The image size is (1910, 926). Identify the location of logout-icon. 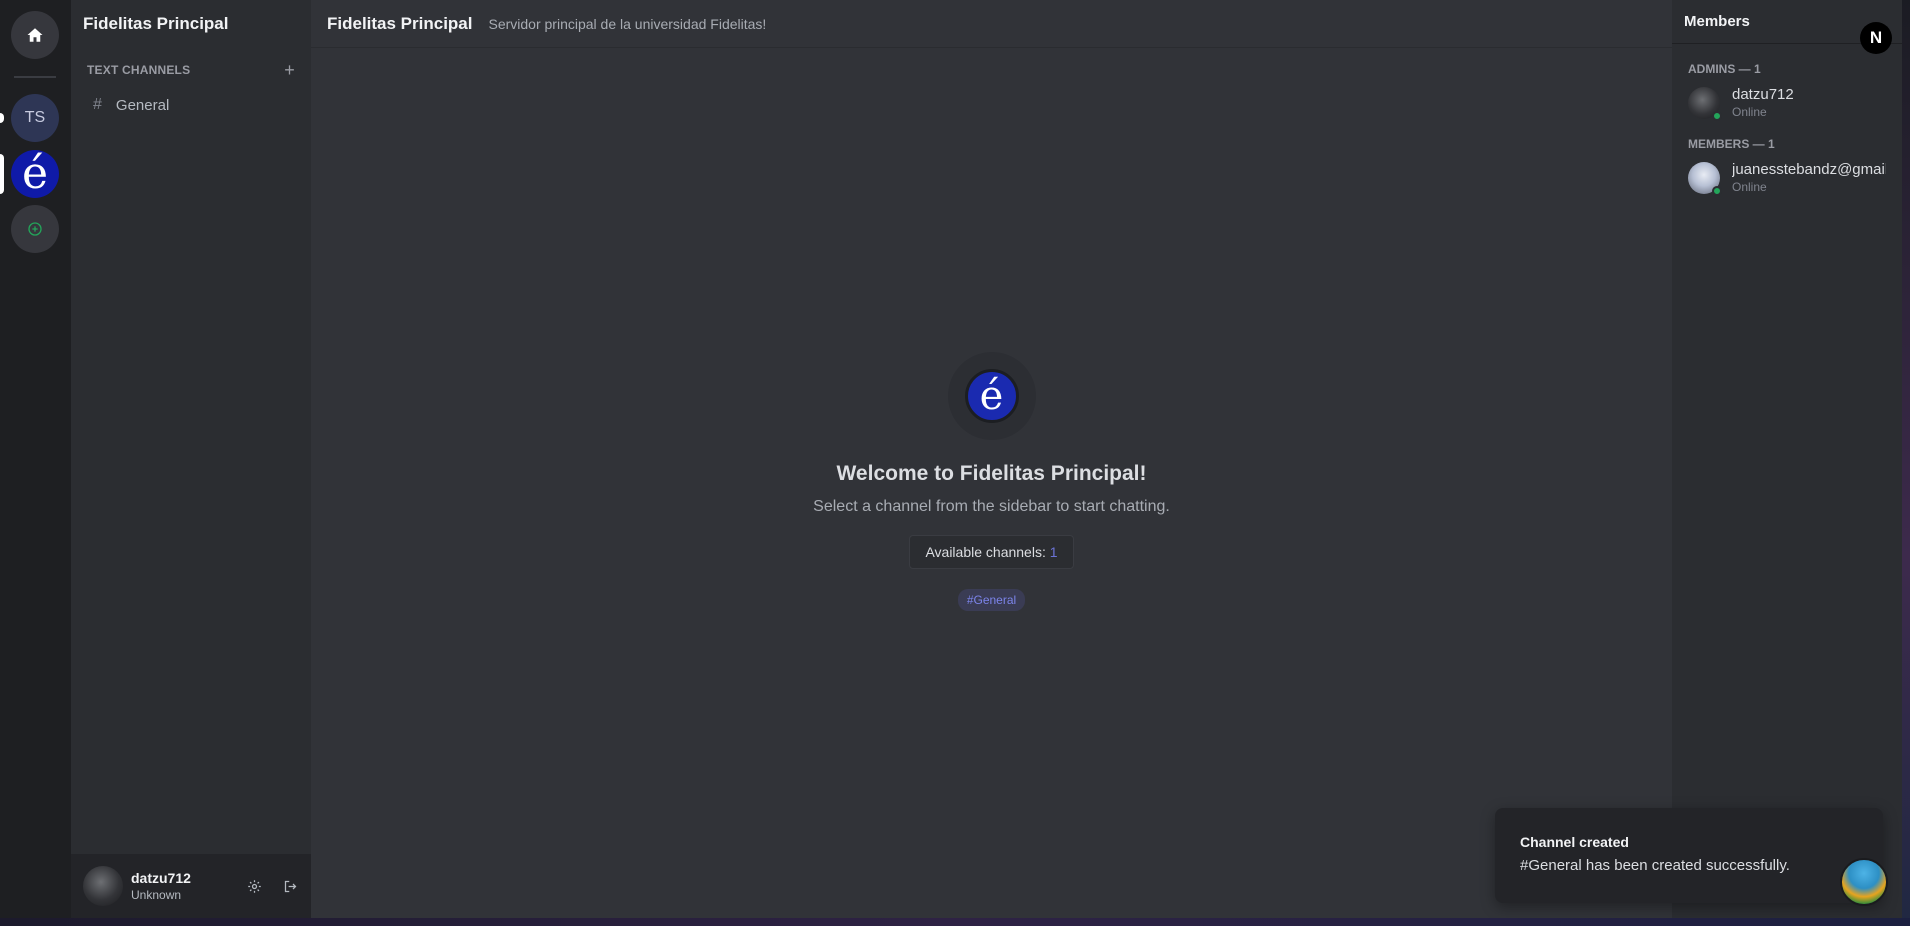
(290, 886).